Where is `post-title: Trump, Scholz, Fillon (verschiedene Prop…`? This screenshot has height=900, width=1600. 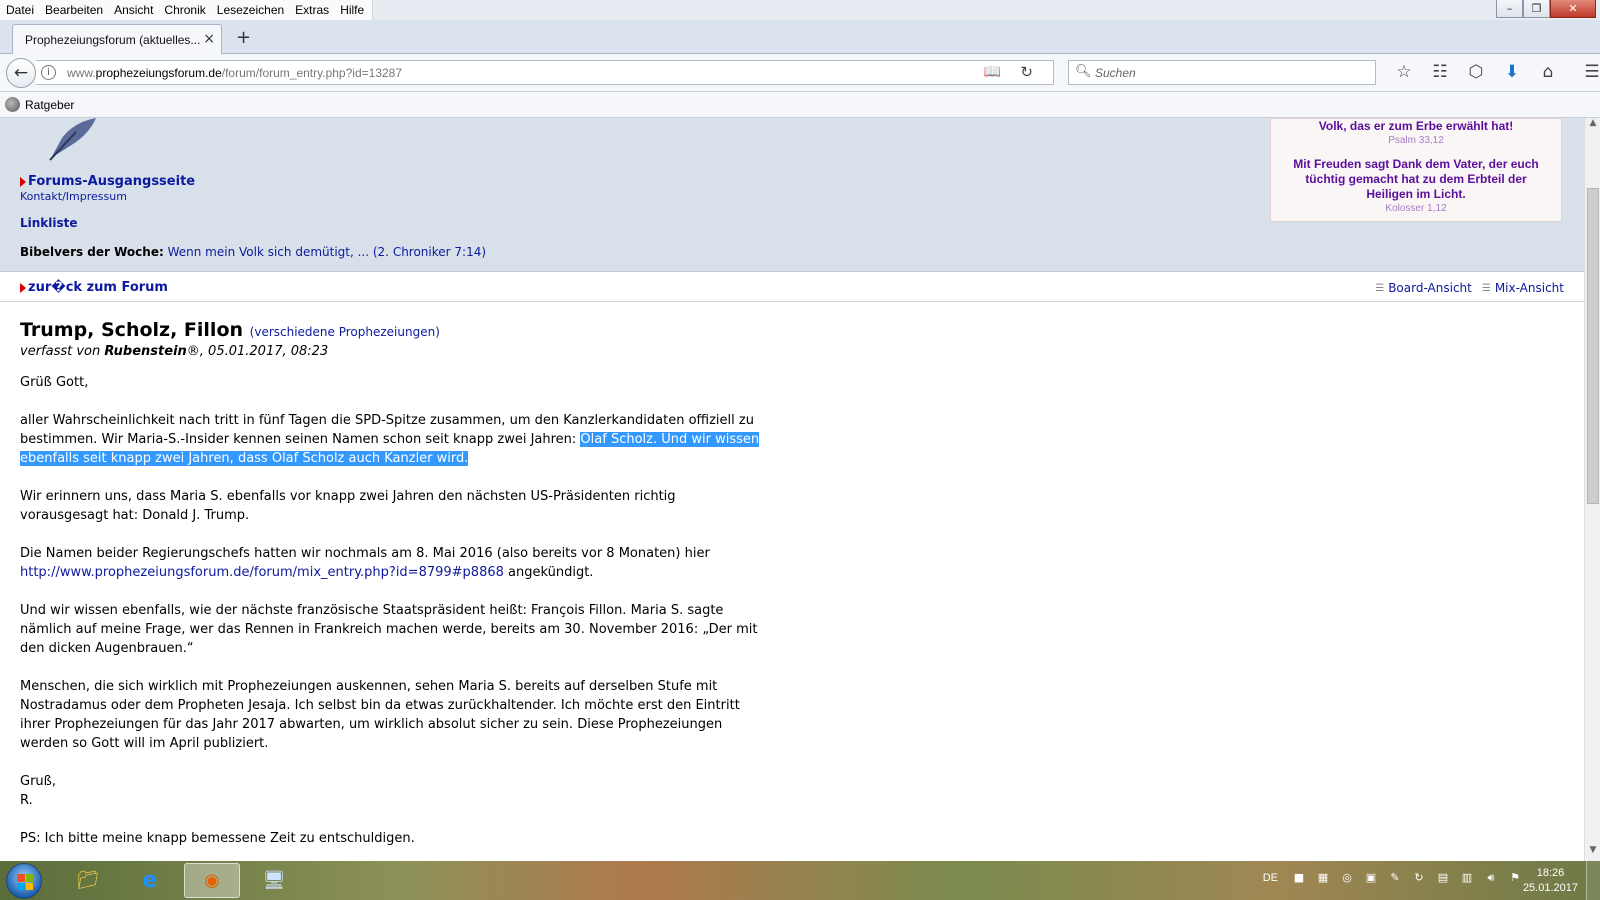
post-title: Trump, Scholz, Fillon (verschiedene Prop… is located at coordinates (230, 330).